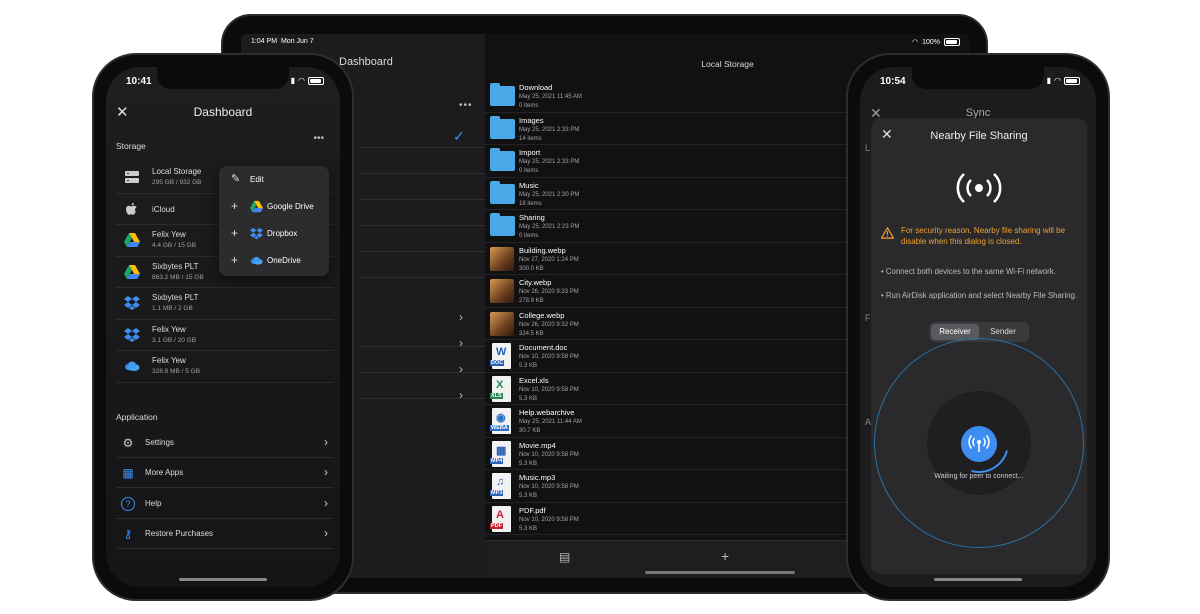  I want to click on app-item-label: Help, so click(153, 503).